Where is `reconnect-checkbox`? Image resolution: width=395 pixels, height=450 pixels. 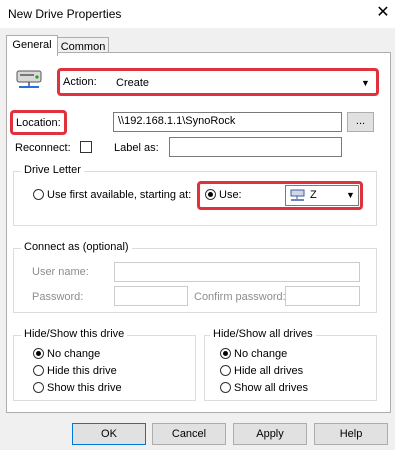 reconnect-checkbox is located at coordinates (86, 147).